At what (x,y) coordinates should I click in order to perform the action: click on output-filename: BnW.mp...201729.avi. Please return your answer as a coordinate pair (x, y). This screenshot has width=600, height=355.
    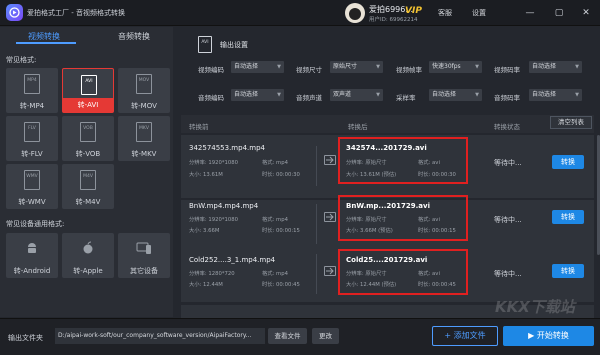
    Looking at the image, I should click on (388, 206).